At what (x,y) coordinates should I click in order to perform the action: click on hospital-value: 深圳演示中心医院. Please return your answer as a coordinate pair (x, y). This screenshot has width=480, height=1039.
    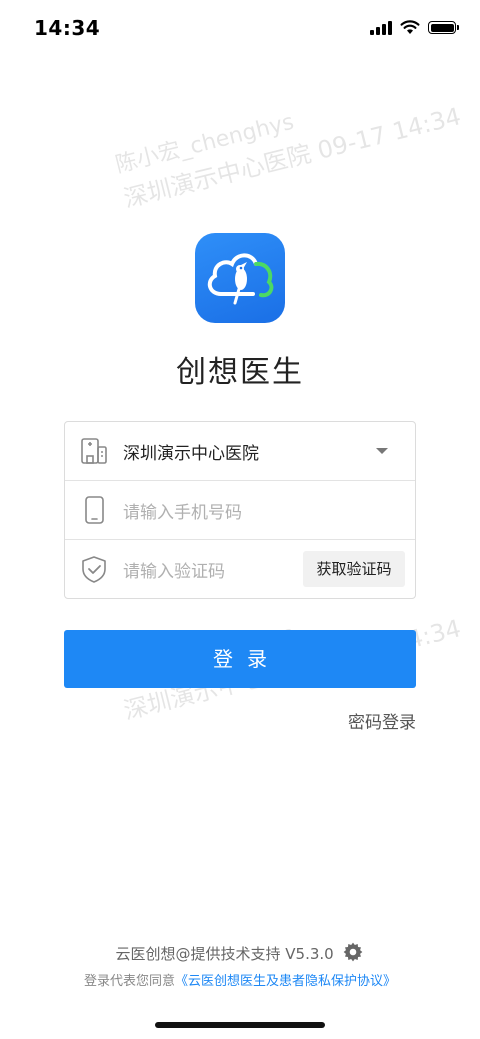
    Looking at the image, I should click on (191, 454).